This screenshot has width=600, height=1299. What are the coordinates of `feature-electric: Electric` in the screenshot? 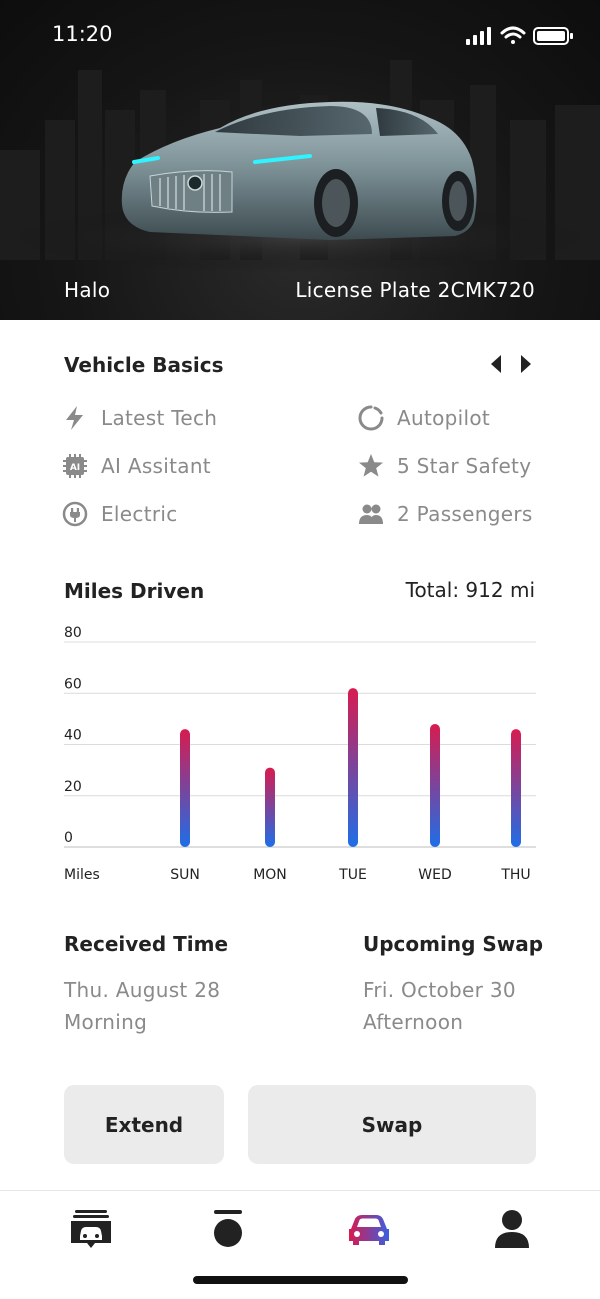 It's located at (120, 514).